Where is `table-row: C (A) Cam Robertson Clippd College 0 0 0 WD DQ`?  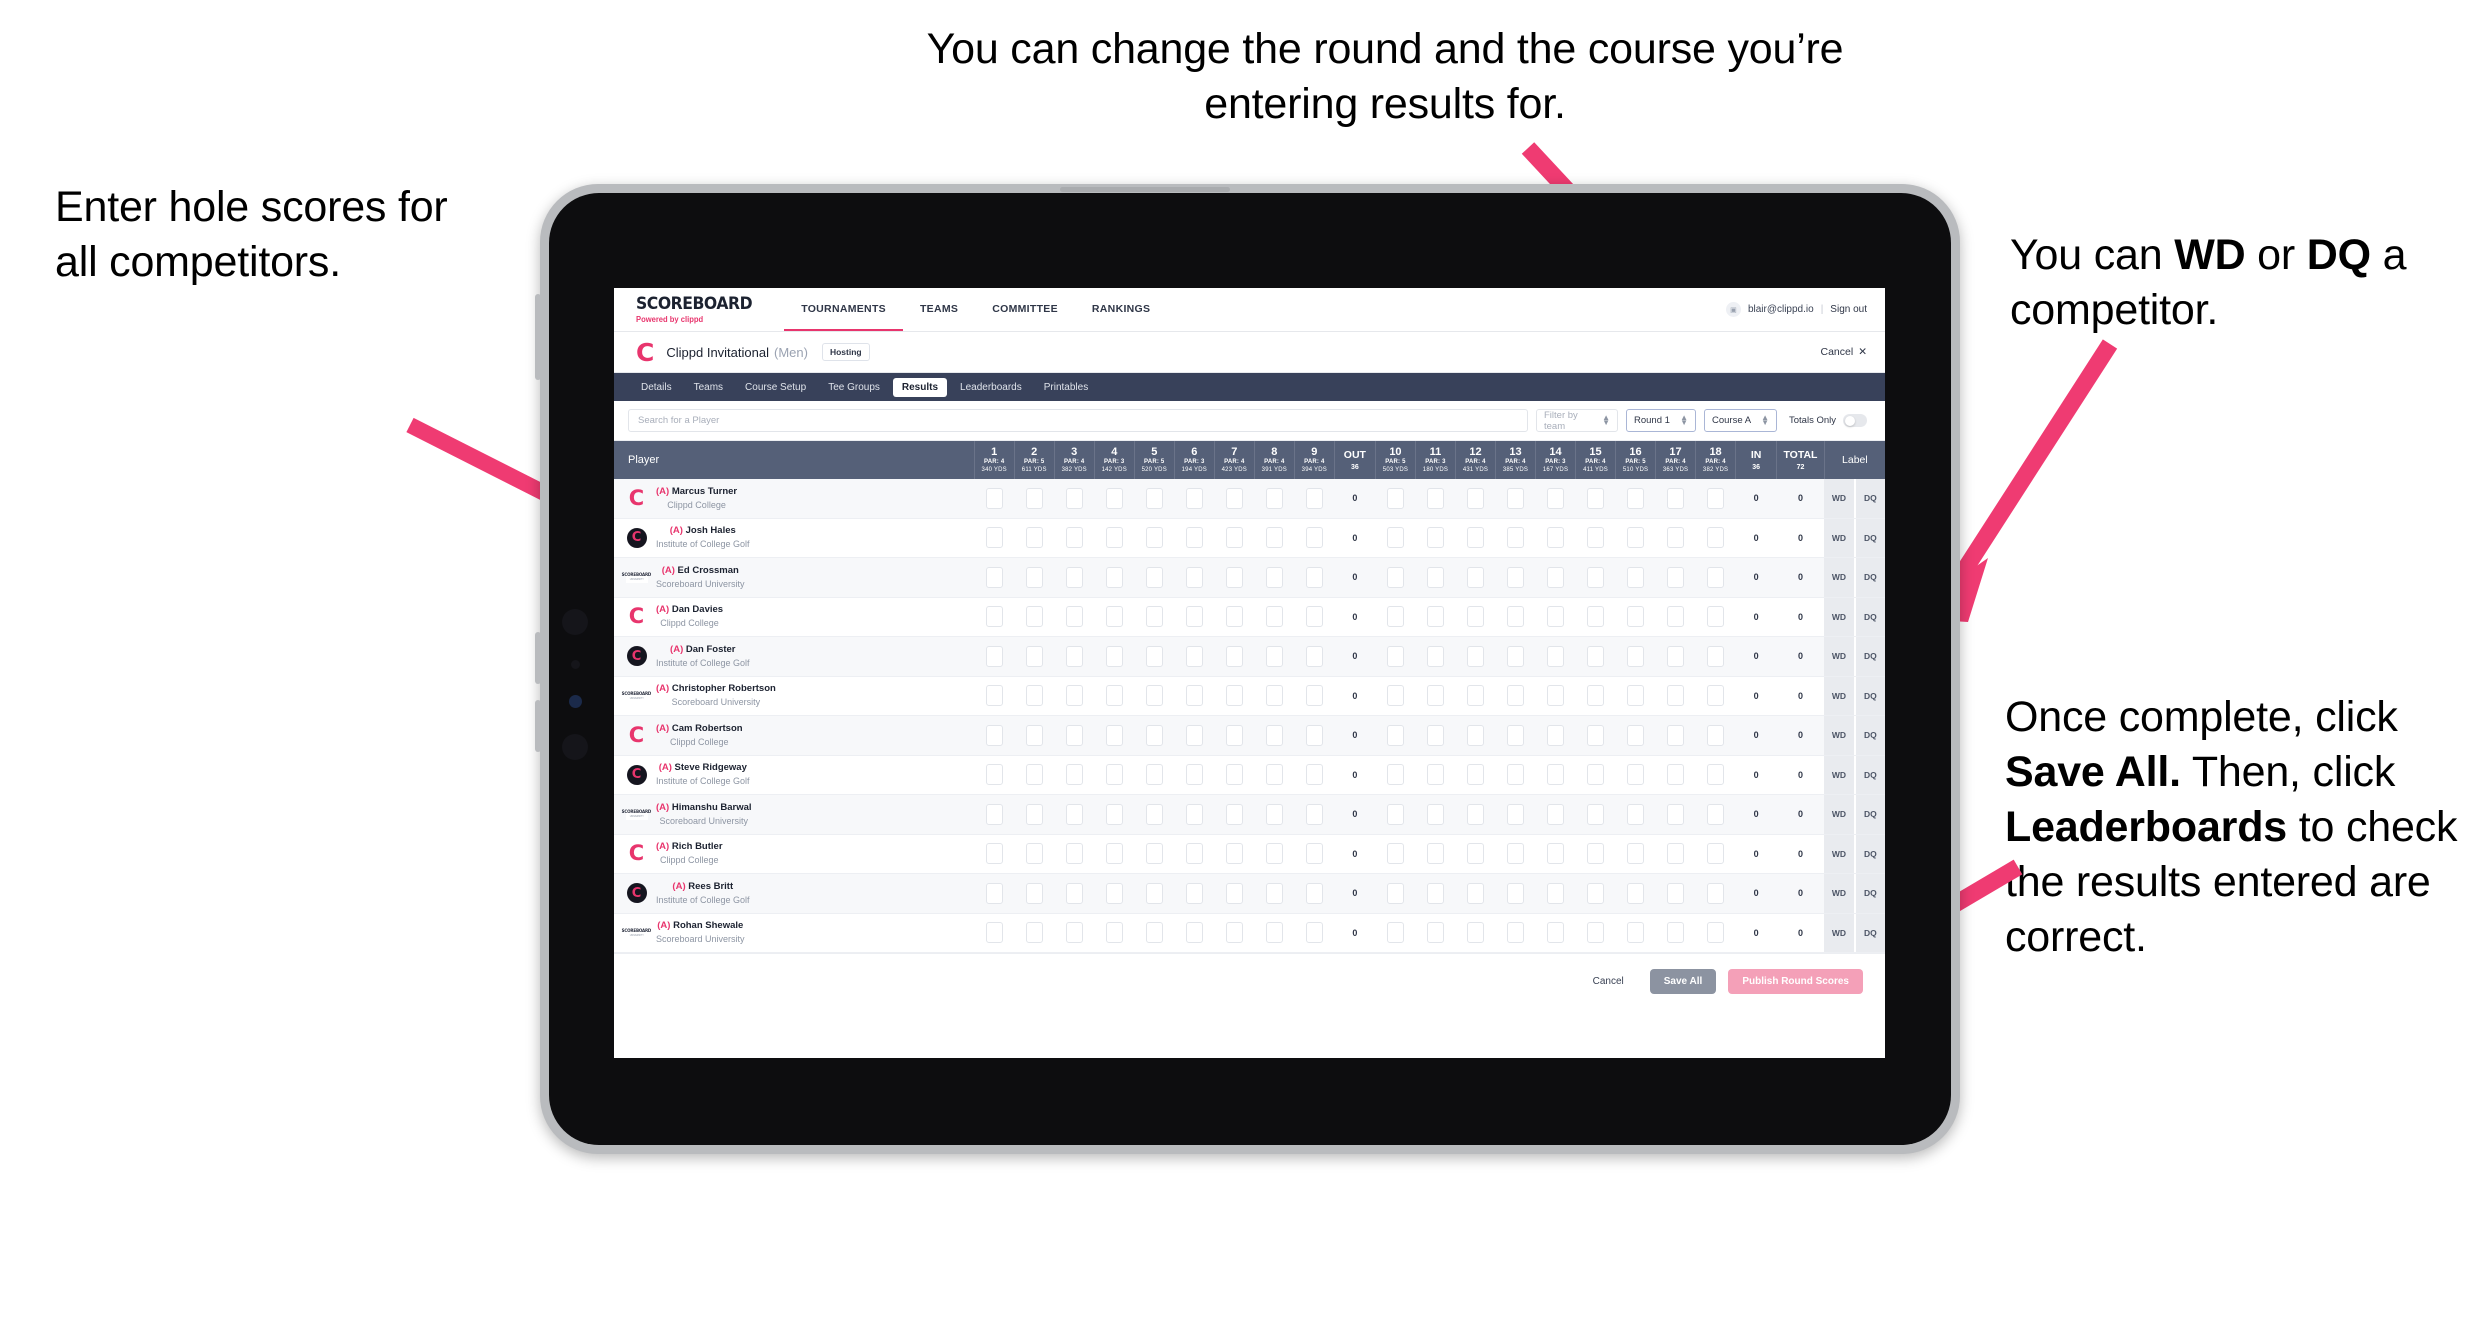
table-row: C (A) Cam Robertson Clippd College 0 0 0 WD DQ is located at coordinates (1249, 735).